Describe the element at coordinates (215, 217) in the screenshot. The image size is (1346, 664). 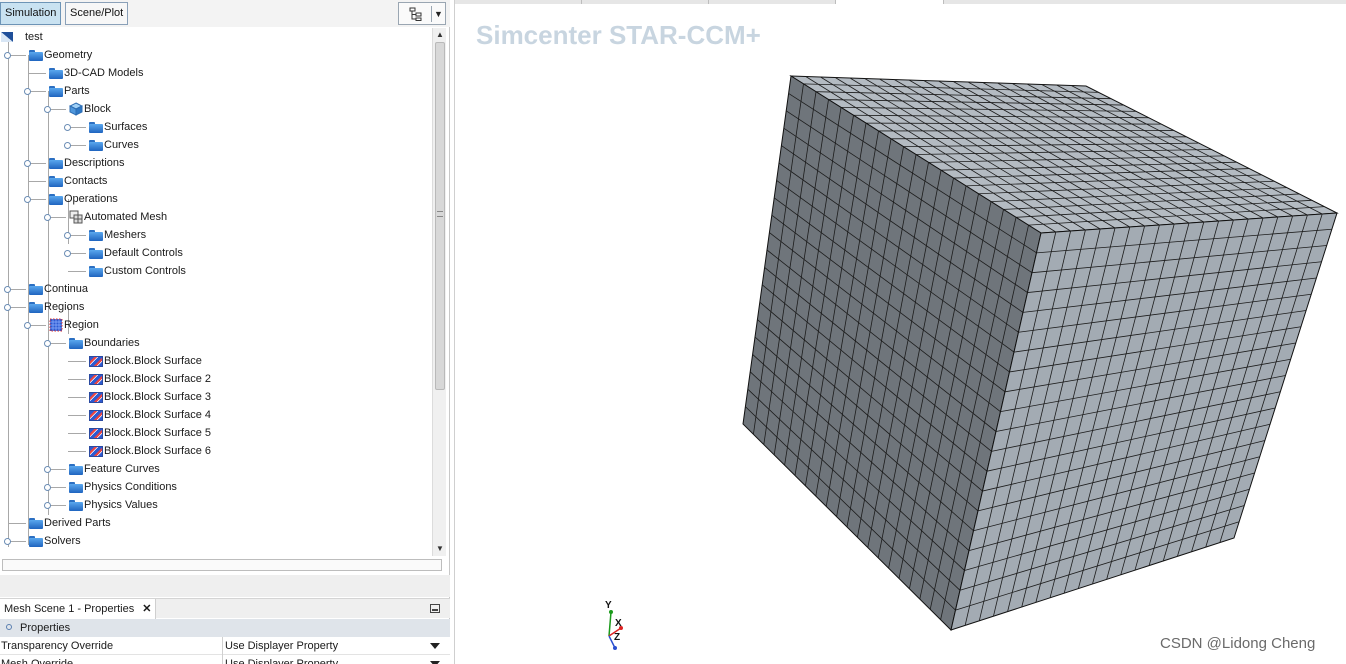
I see `tree-item: Automated Mesh` at that location.